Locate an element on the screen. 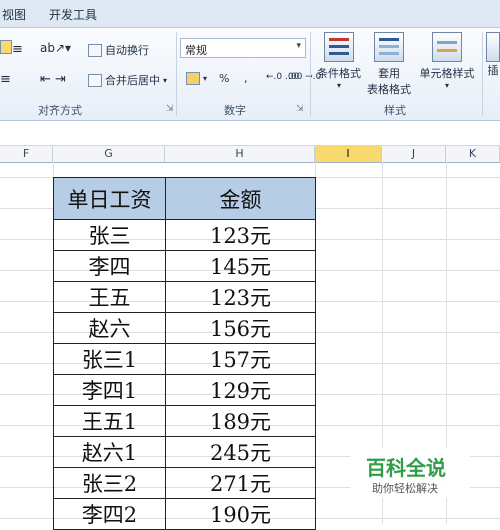 This screenshot has width=500, height=530. indent-buttons: ⇤ ⇥ is located at coordinates (53, 79).